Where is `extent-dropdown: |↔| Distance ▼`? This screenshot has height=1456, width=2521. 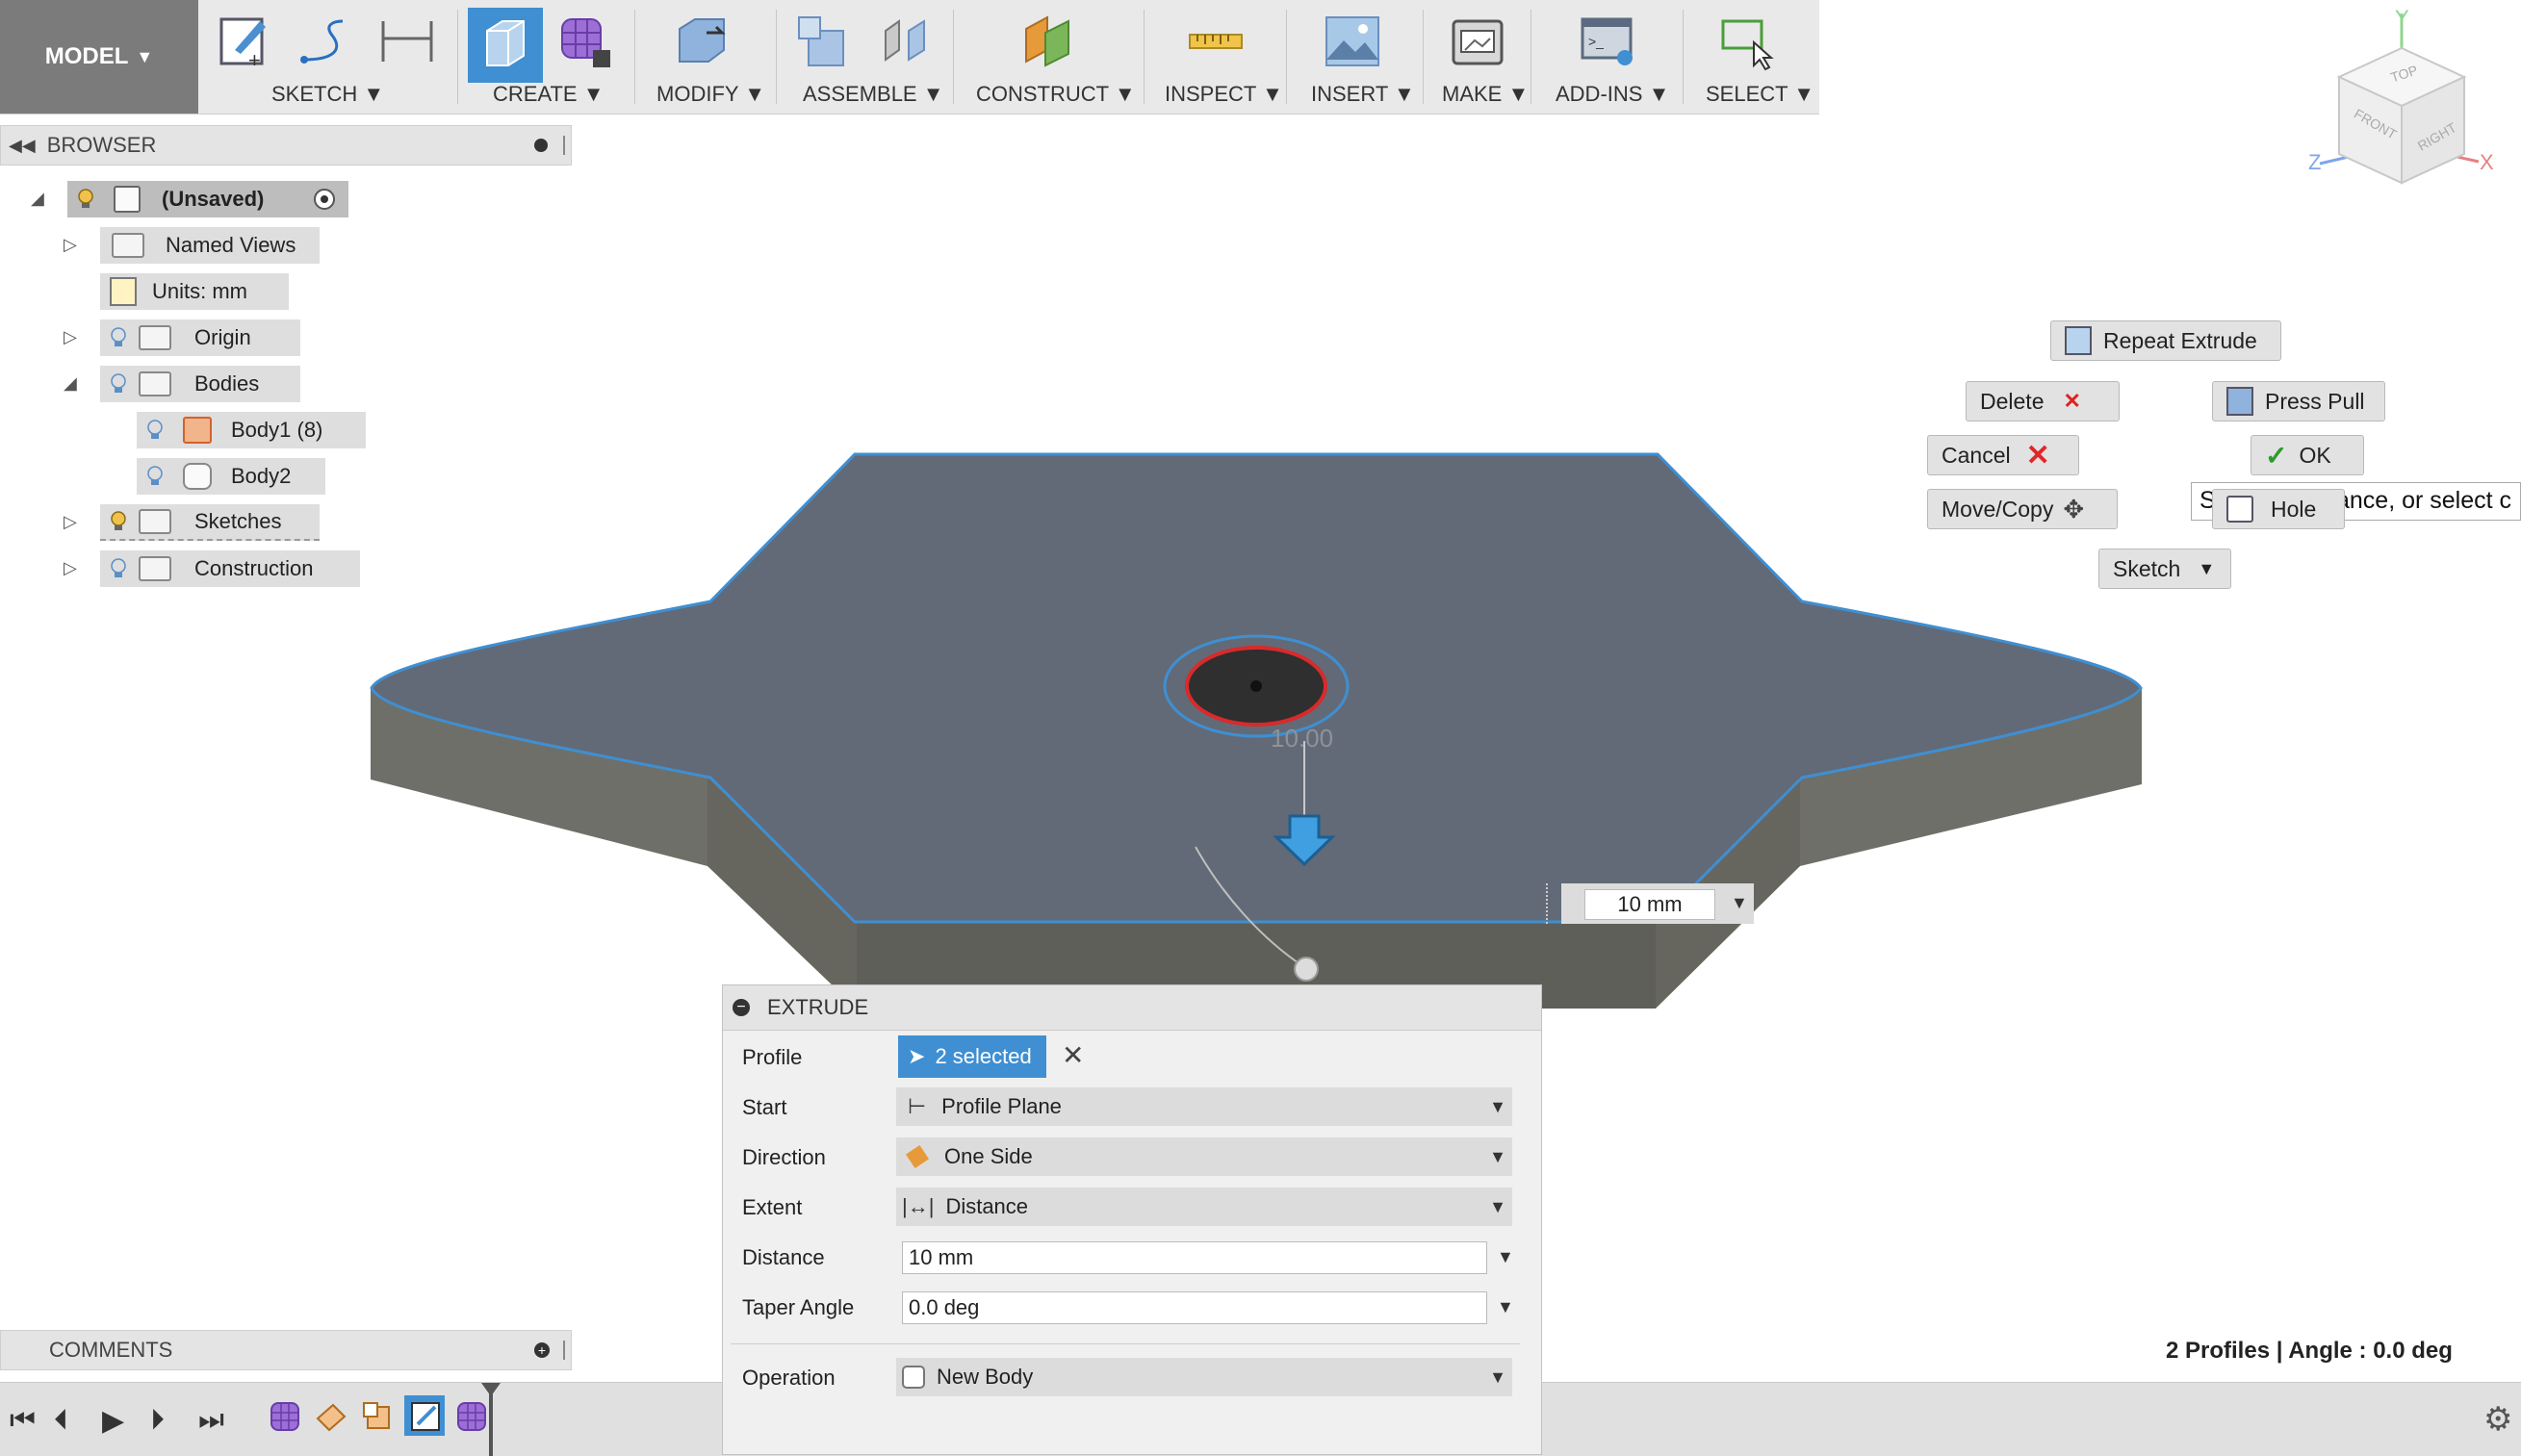 extent-dropdown: |↔| Distance ▼ is located at coordinates (1204, 1207).